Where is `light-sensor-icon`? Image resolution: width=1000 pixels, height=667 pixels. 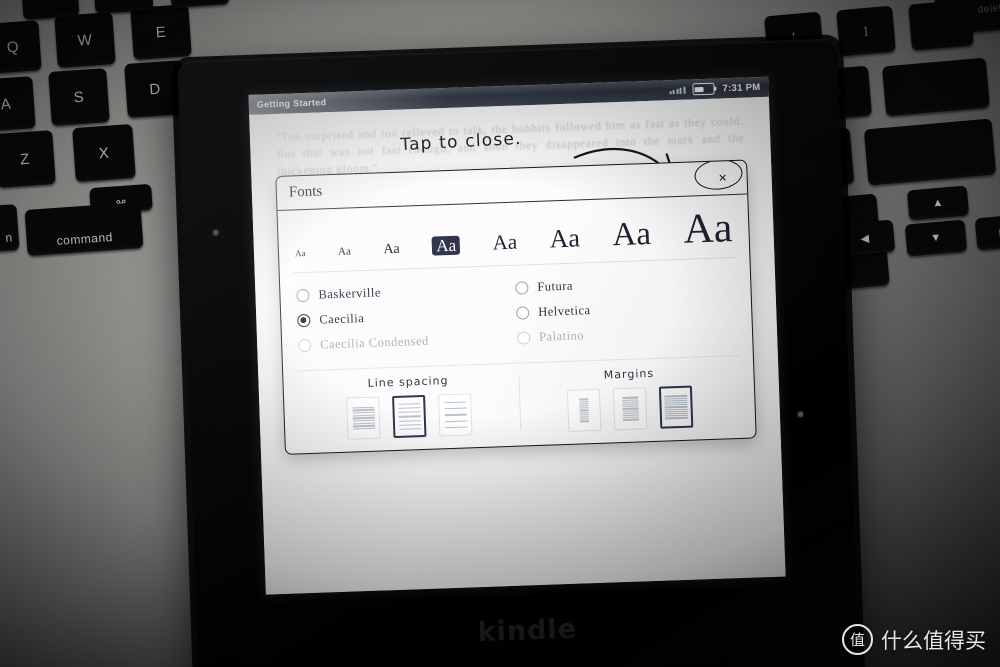
light-sensor-icon is located at coordinates (216, 233).